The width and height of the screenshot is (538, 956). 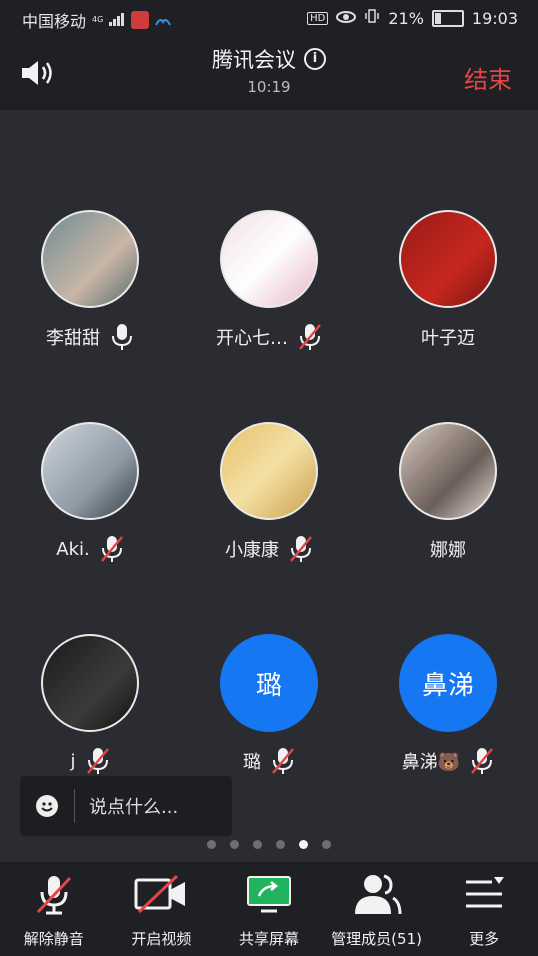 I want to click on members-icon, so click(x=377, y=894).